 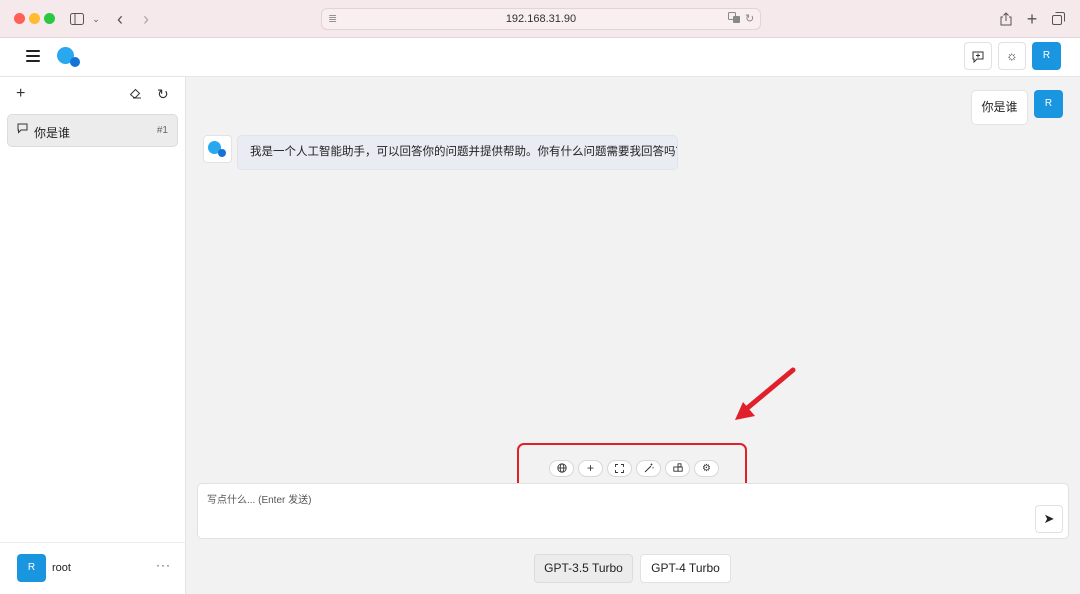 What do you see at coordinates (31, 568) in the screenshot?
I see `user-avatar: R` at bounding box center [31, 568].